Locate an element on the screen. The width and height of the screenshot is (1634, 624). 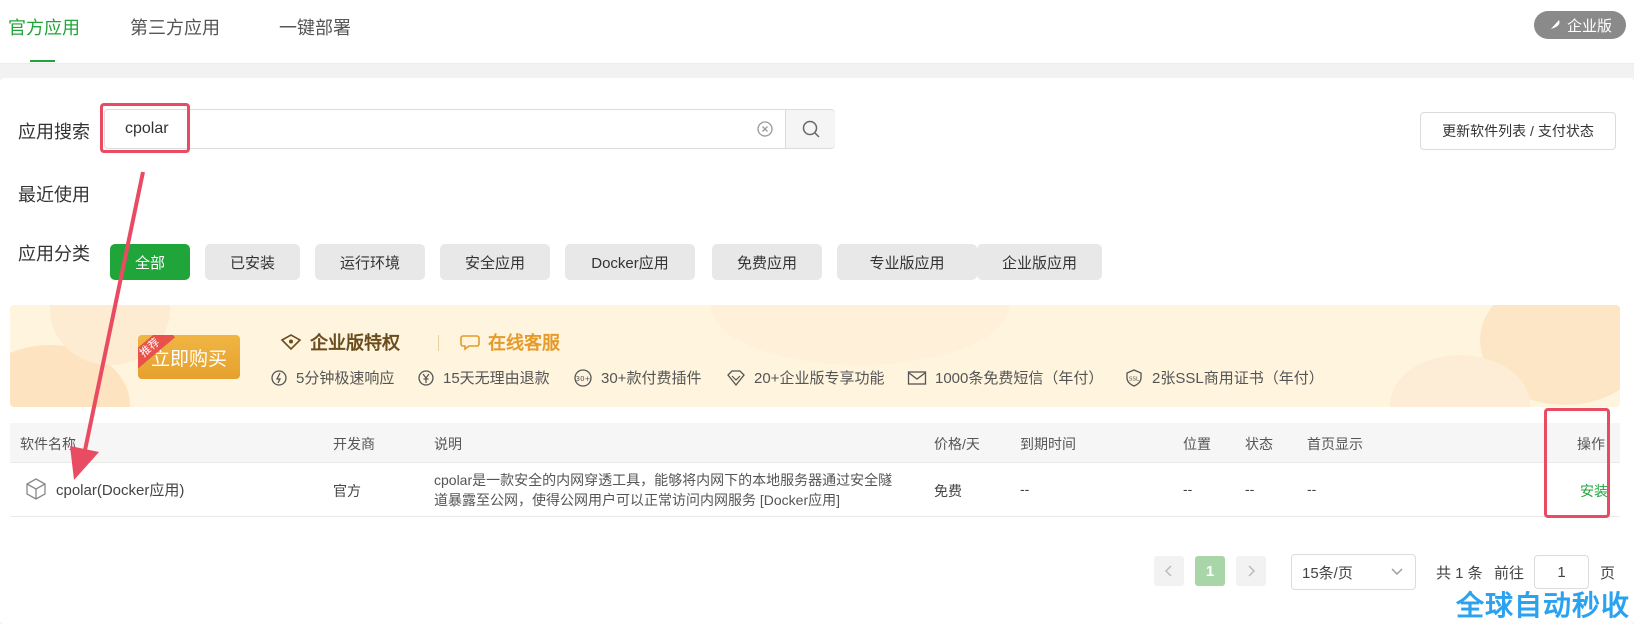
category-security: 安全应用 is located at coordinates (495, 262).